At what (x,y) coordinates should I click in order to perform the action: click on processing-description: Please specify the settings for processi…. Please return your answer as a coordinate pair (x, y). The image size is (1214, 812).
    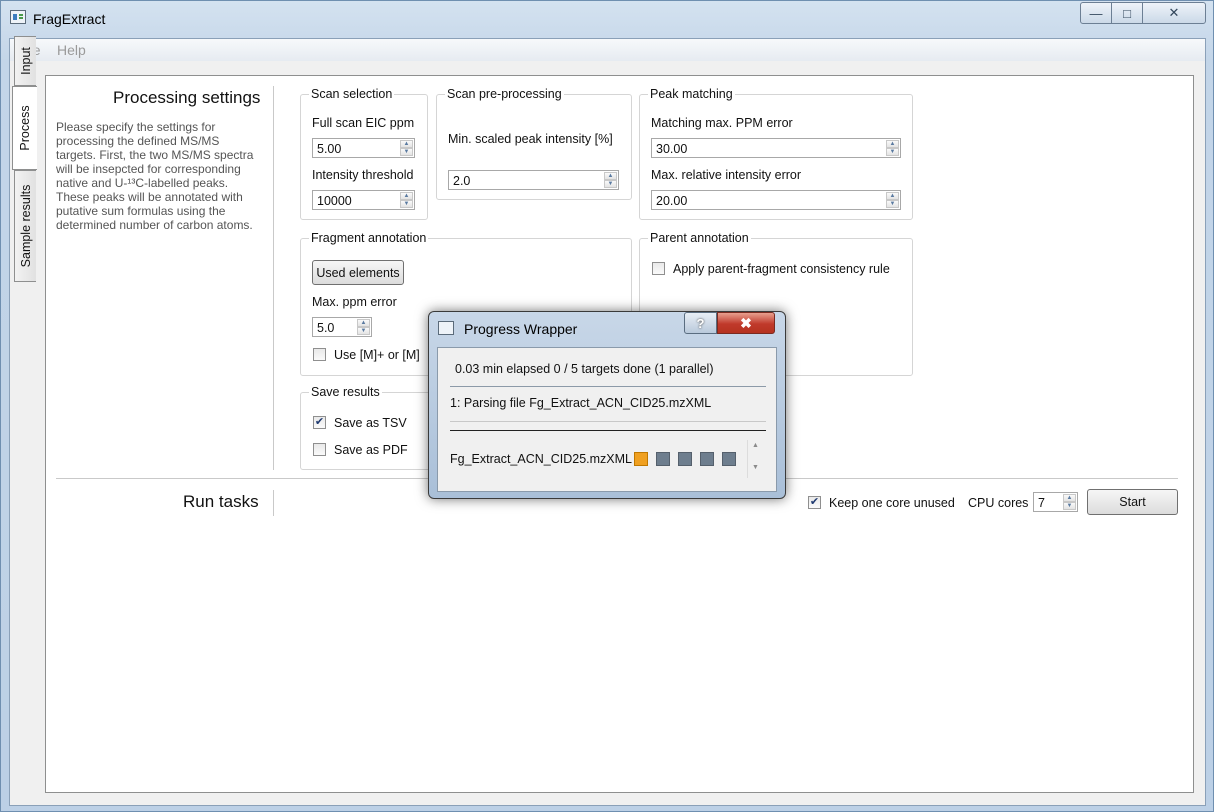
    Looking at the image, I should click on (155, 176).